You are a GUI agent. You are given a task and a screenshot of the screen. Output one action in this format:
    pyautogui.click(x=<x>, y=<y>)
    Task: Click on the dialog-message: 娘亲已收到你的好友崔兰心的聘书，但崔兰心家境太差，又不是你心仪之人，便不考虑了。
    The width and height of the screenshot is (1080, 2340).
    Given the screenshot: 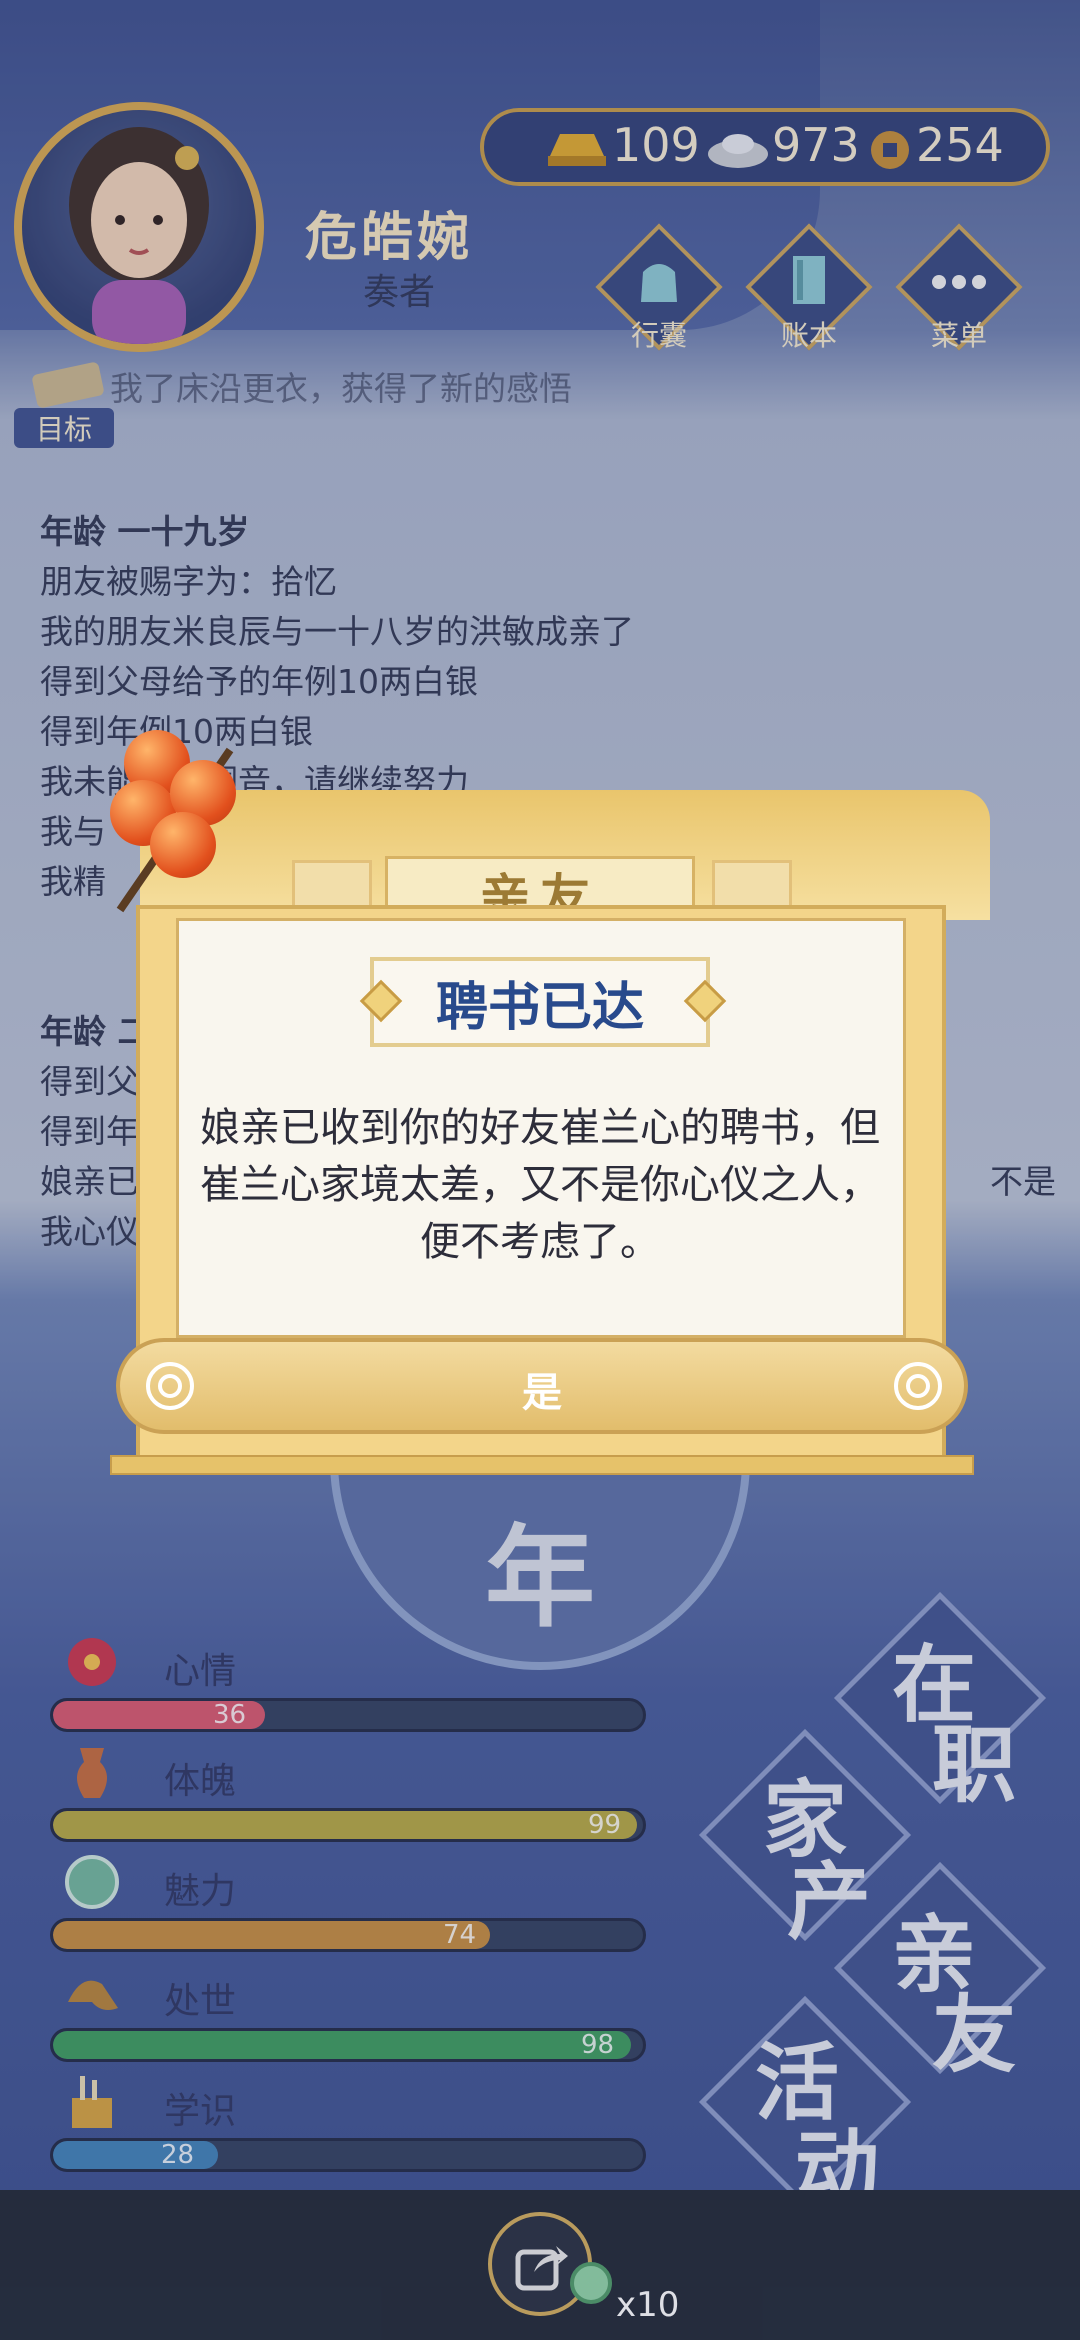 What is the action you would take?
    pyautogui.click(x=540, y=1185)
    